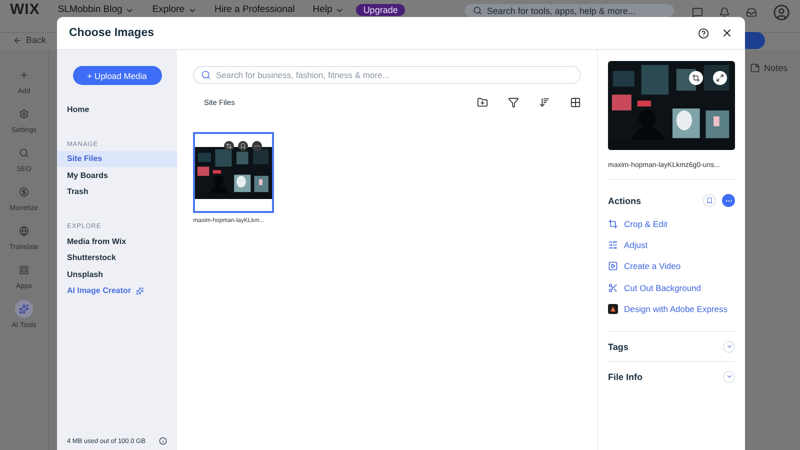  What do you see at coordinates (709, 200) in the screenshot?
I see `bookmark-icon` at bounding box center [709, 200].